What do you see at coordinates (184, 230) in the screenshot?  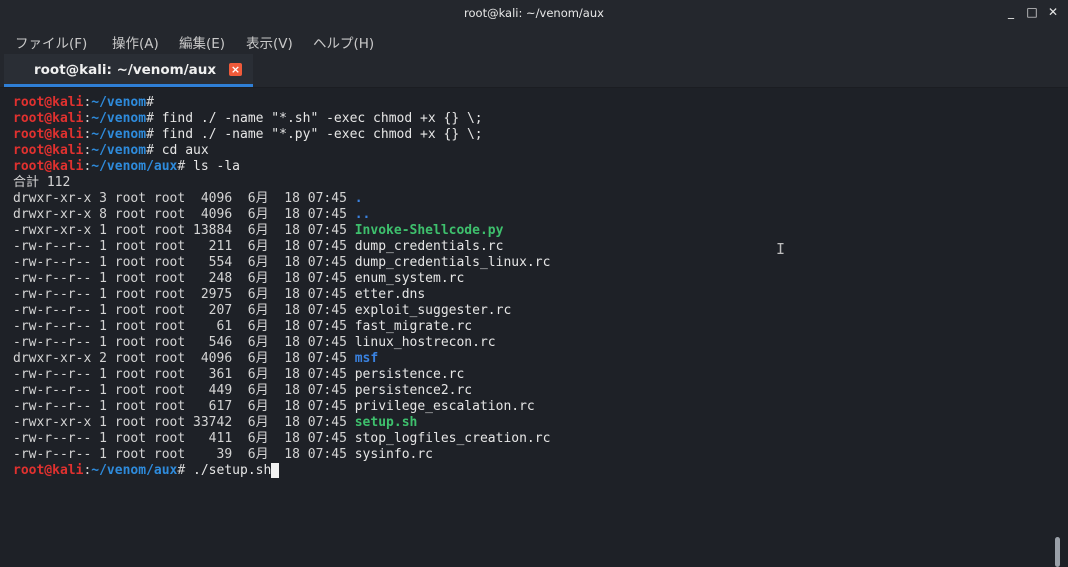 I see `listing-meta: -rwxr-xr-x 1 root root 13884 6月 18 07:45` at bounding box center [184, 230].